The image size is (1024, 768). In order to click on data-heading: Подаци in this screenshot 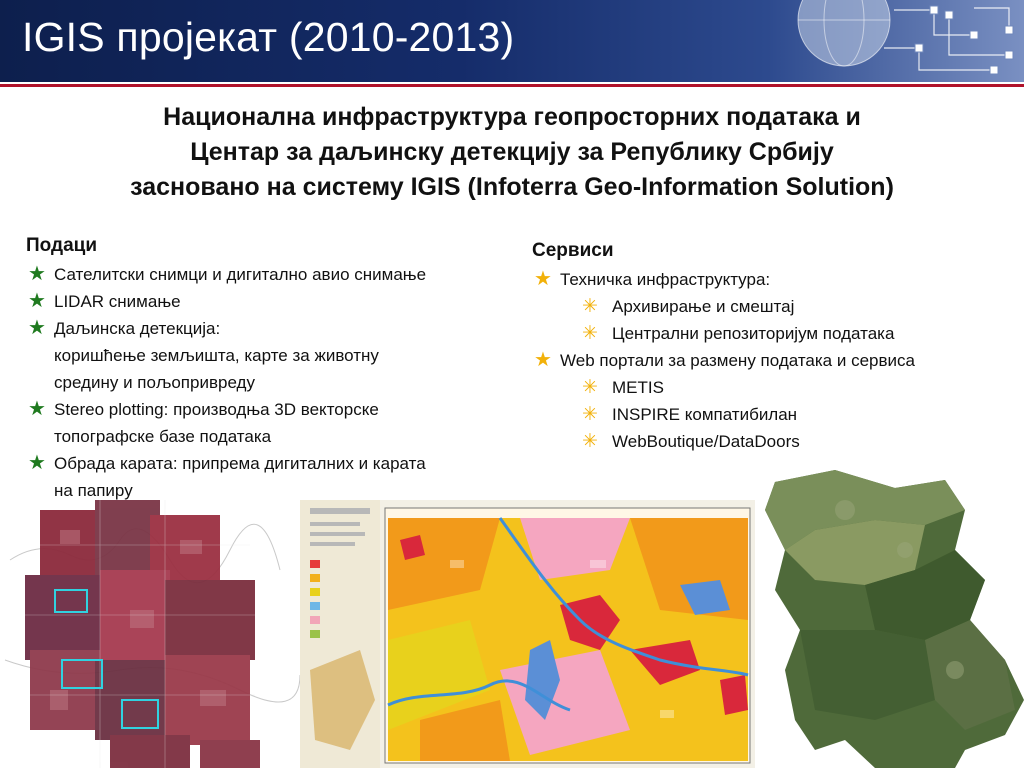, I will do `click(61, 245)`.